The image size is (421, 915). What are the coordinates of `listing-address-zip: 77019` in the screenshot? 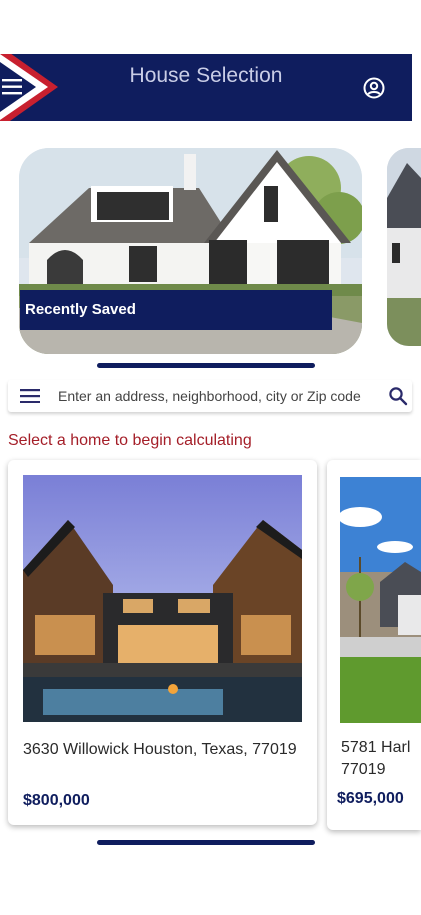 It's located at (363, 769).